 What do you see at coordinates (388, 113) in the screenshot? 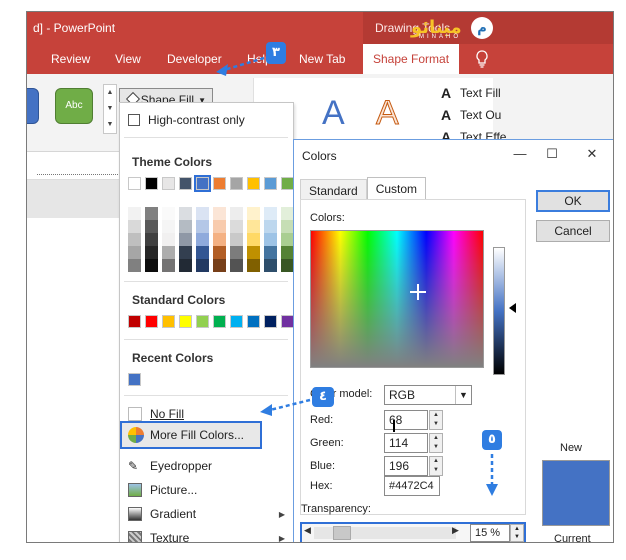
I see `wordart-style-orange: A` at bounding box center [388, 113].